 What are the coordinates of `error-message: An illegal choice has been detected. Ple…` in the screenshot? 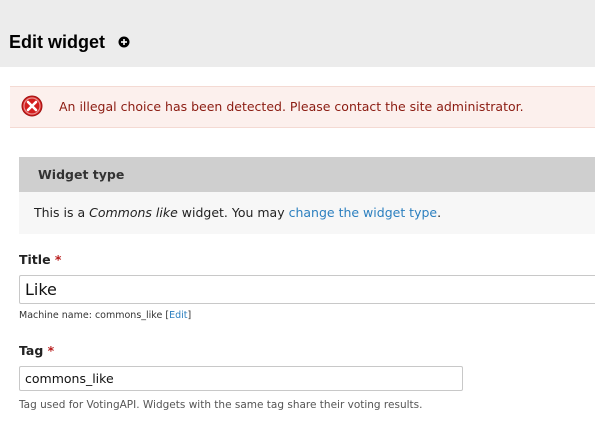 It's located at (302, 107).